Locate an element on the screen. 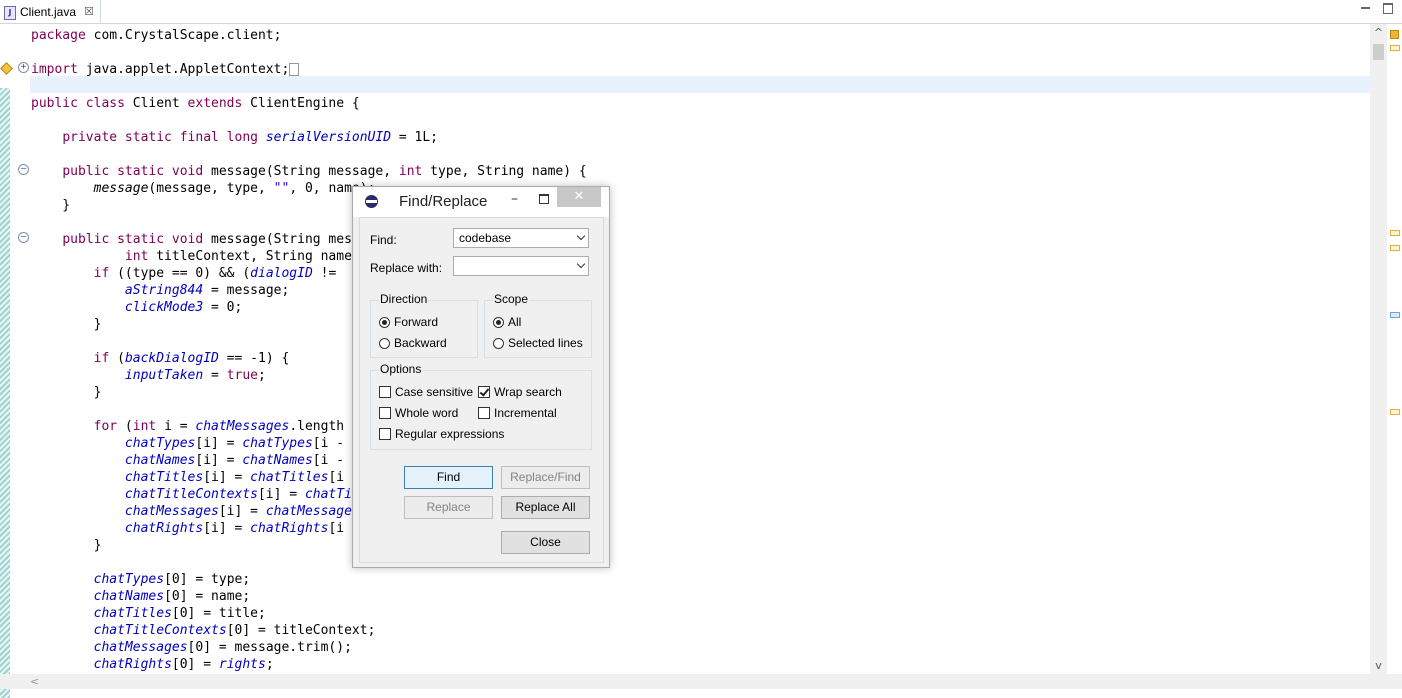  incremental-label: Incremental is located at coordinates (525, 413).